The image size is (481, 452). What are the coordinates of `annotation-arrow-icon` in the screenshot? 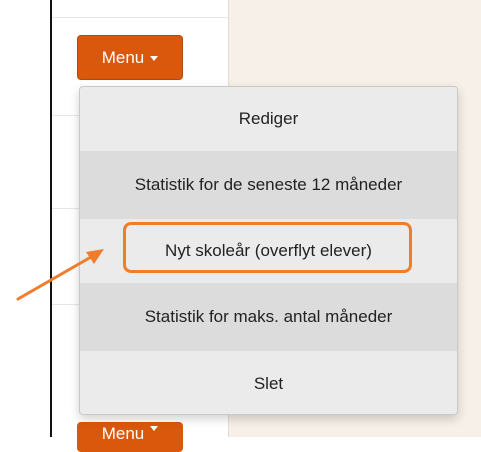 It's located at (60, 275).